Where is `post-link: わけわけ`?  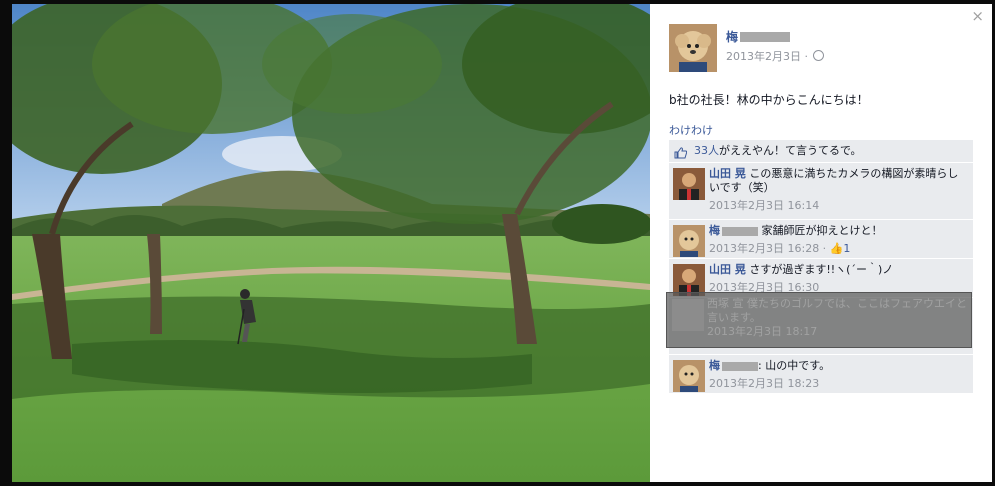
post-link: わけわけ is located at coordinates (691, 130).